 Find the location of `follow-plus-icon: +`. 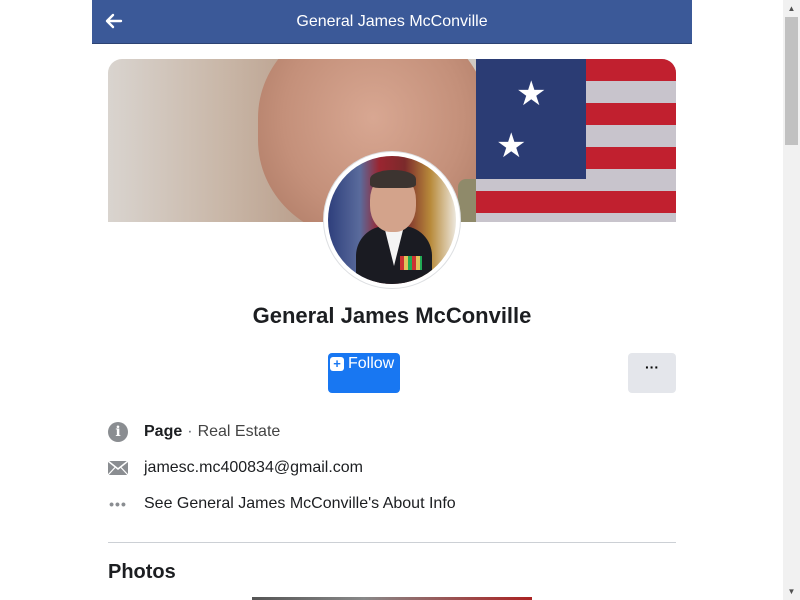

follow-plus-icon: + is located at coordinates (337, 364).